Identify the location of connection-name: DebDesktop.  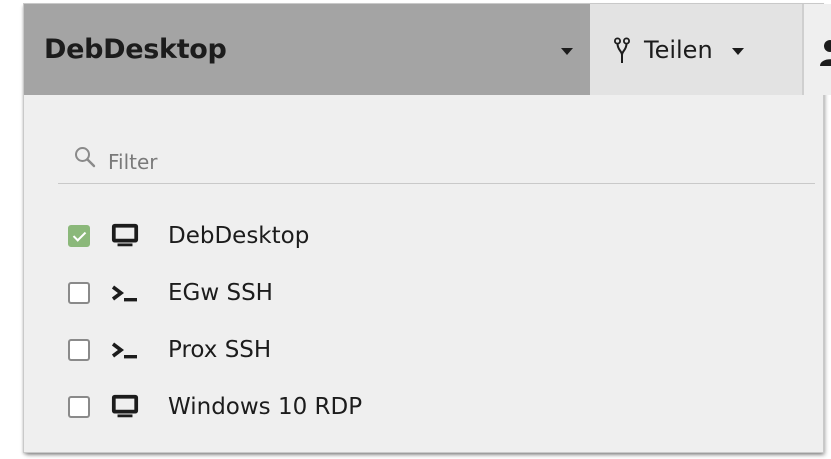
(239, 235).